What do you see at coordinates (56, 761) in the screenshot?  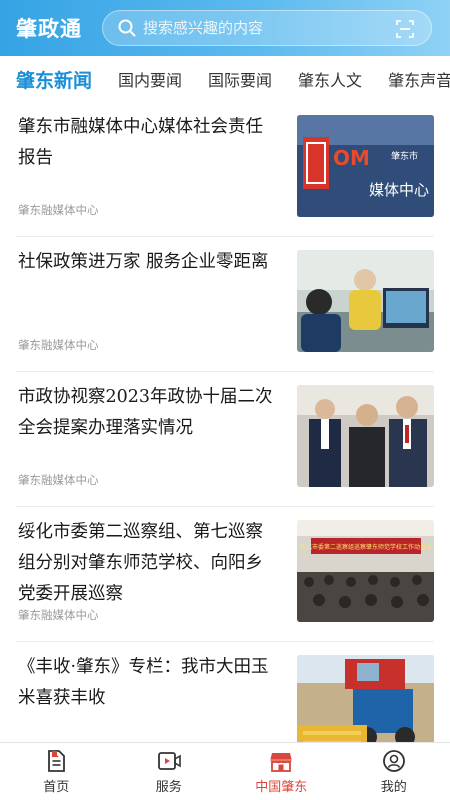 I see `home-icon` at bounding box center [56, 761].